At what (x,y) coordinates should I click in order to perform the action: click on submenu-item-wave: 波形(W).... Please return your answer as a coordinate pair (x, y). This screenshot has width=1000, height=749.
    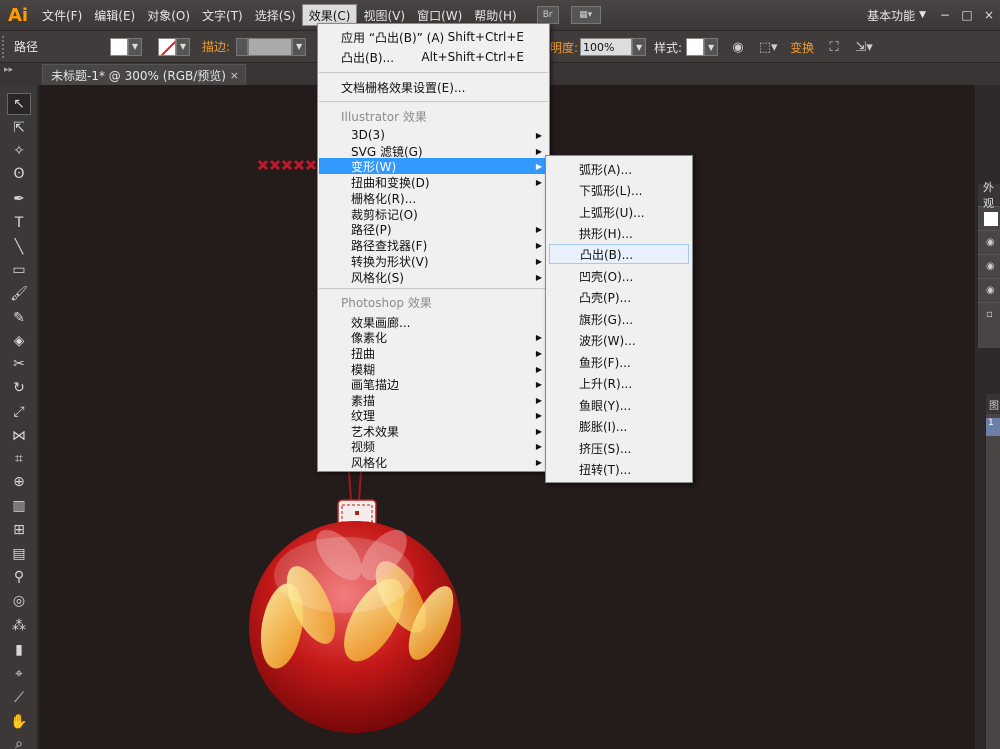
    Looking at the image, I should click on (619, 340).